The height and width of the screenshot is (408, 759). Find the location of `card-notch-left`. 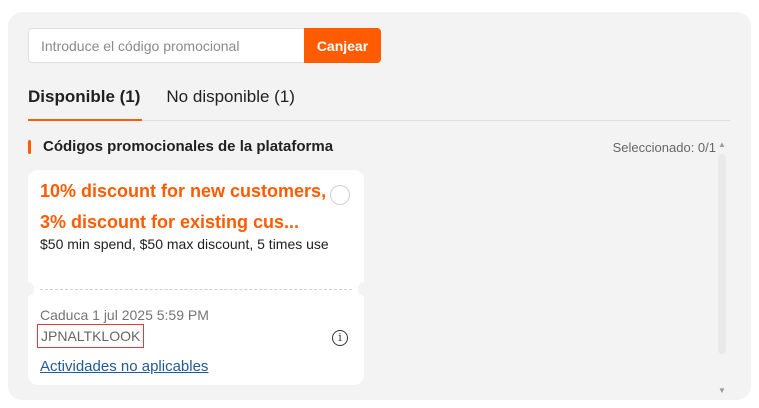

card-notch-left is located at coordinates (28, 289).